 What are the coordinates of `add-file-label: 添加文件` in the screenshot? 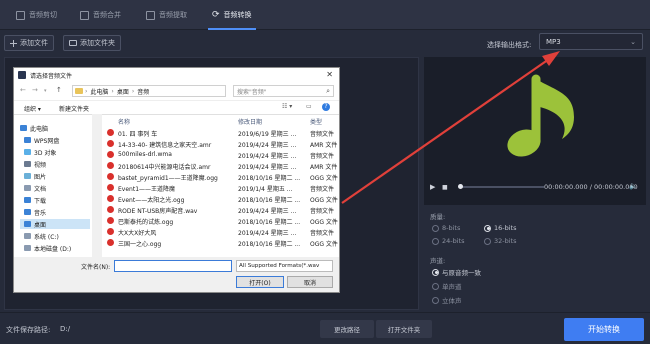 It's located at (34, 43).